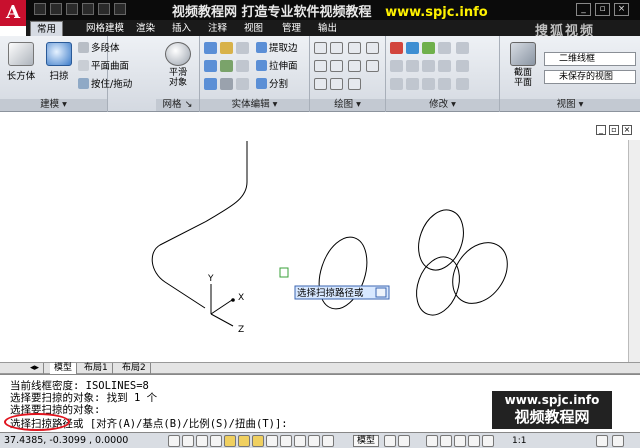  I want to click on tab-annotate: 注释, so click(217, 28).